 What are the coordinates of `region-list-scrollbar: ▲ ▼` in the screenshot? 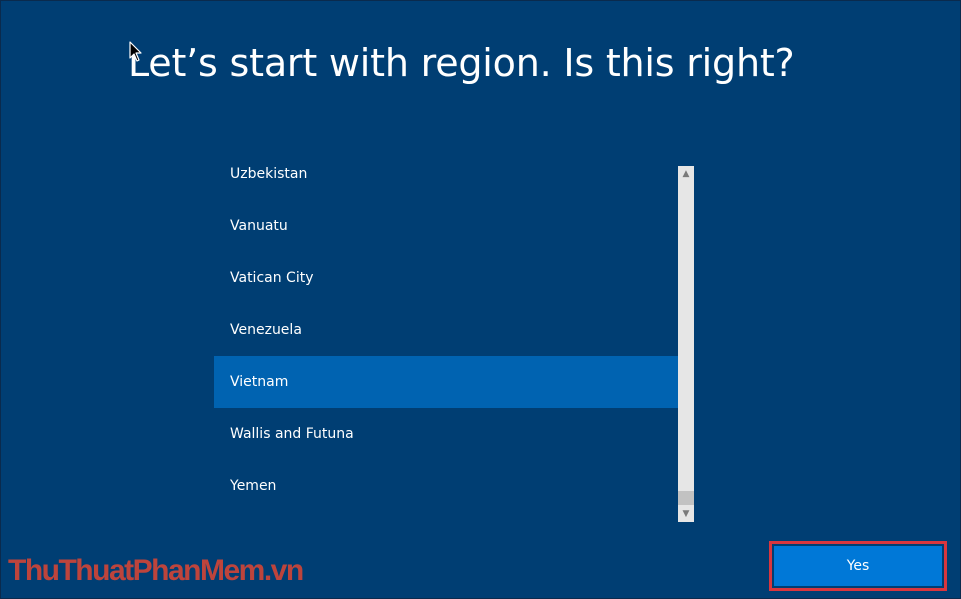 It's located at (686, 344).